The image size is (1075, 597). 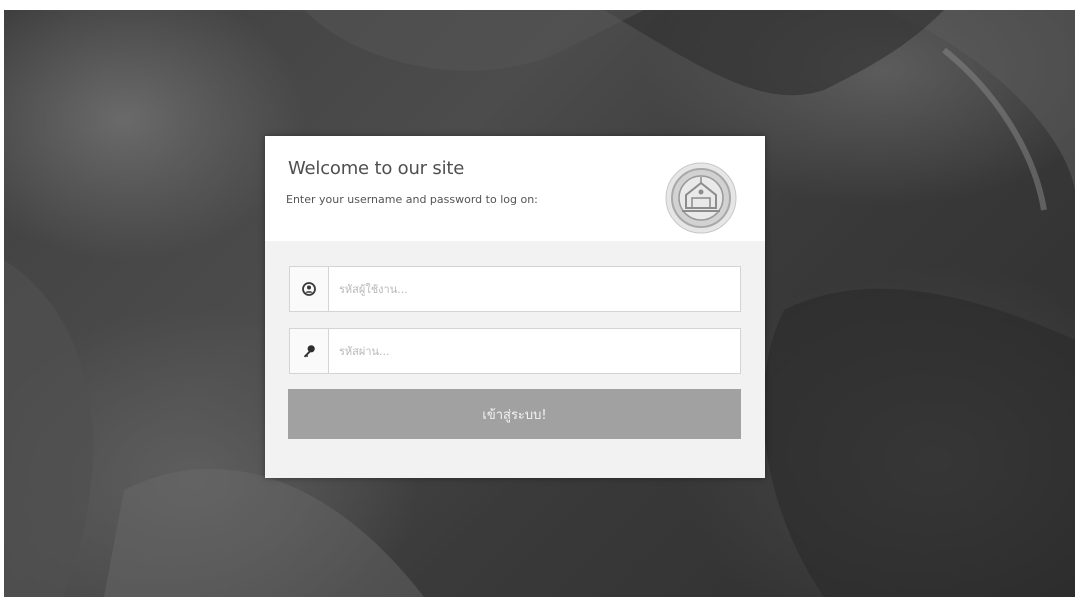 What do you see at coordinates (514, 414) in the screenshot?
I see `login-button: เข้าสู่ระบบ!` at bounding box center [514, 414].